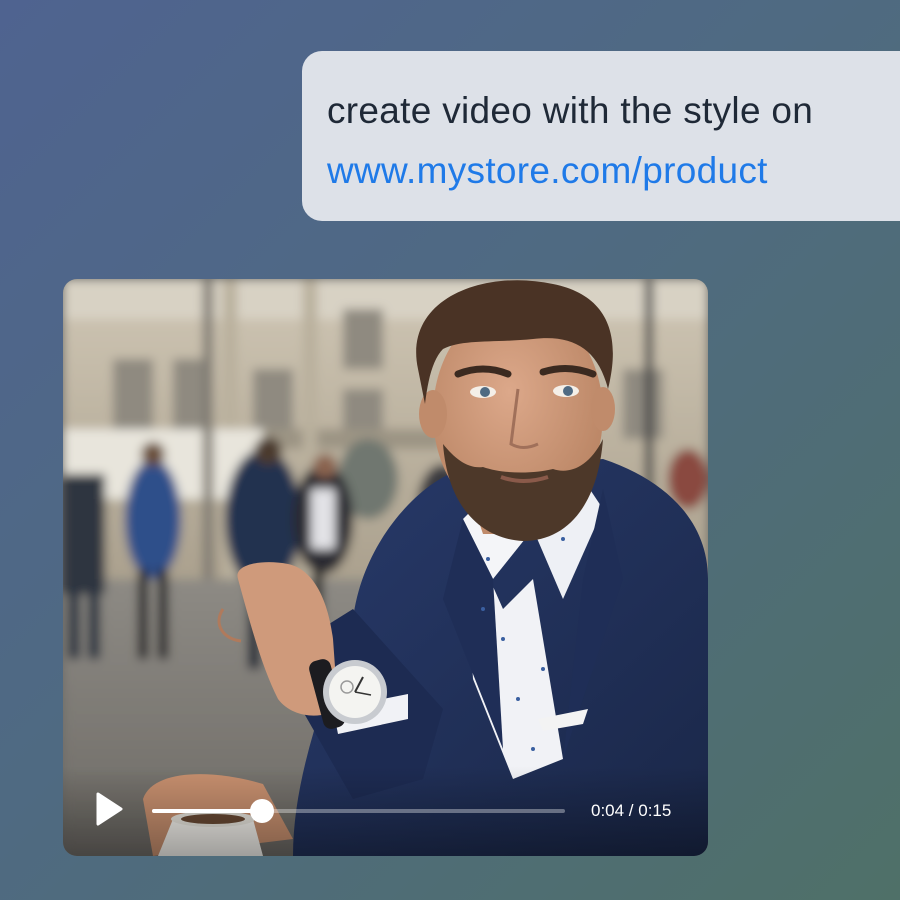 This screenshot has width=900, height=900. Describe the element at coordinates (613, 171) in the screenshot. I see `product-link: www.mystore.com/product` at that location.